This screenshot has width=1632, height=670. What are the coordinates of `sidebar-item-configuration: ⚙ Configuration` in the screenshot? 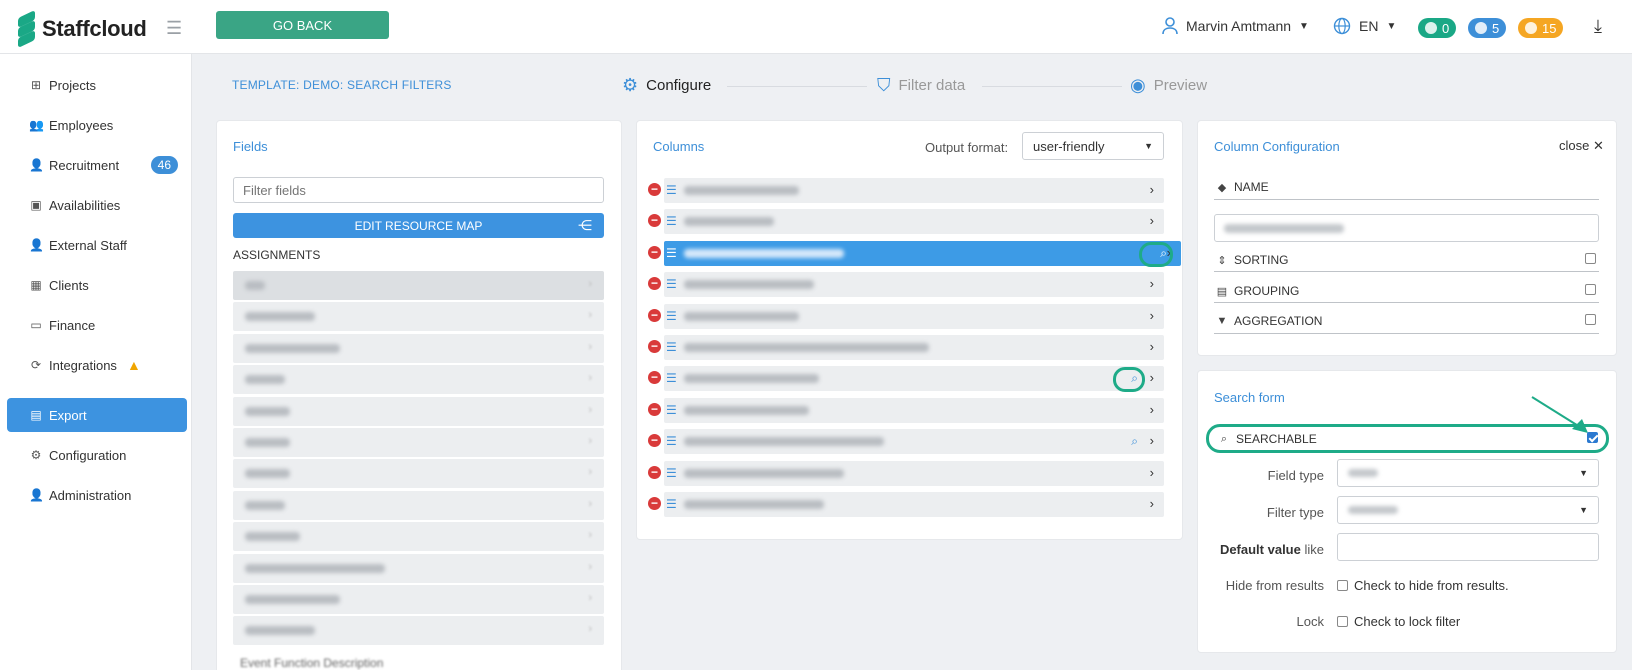 It's located at (97, 455).